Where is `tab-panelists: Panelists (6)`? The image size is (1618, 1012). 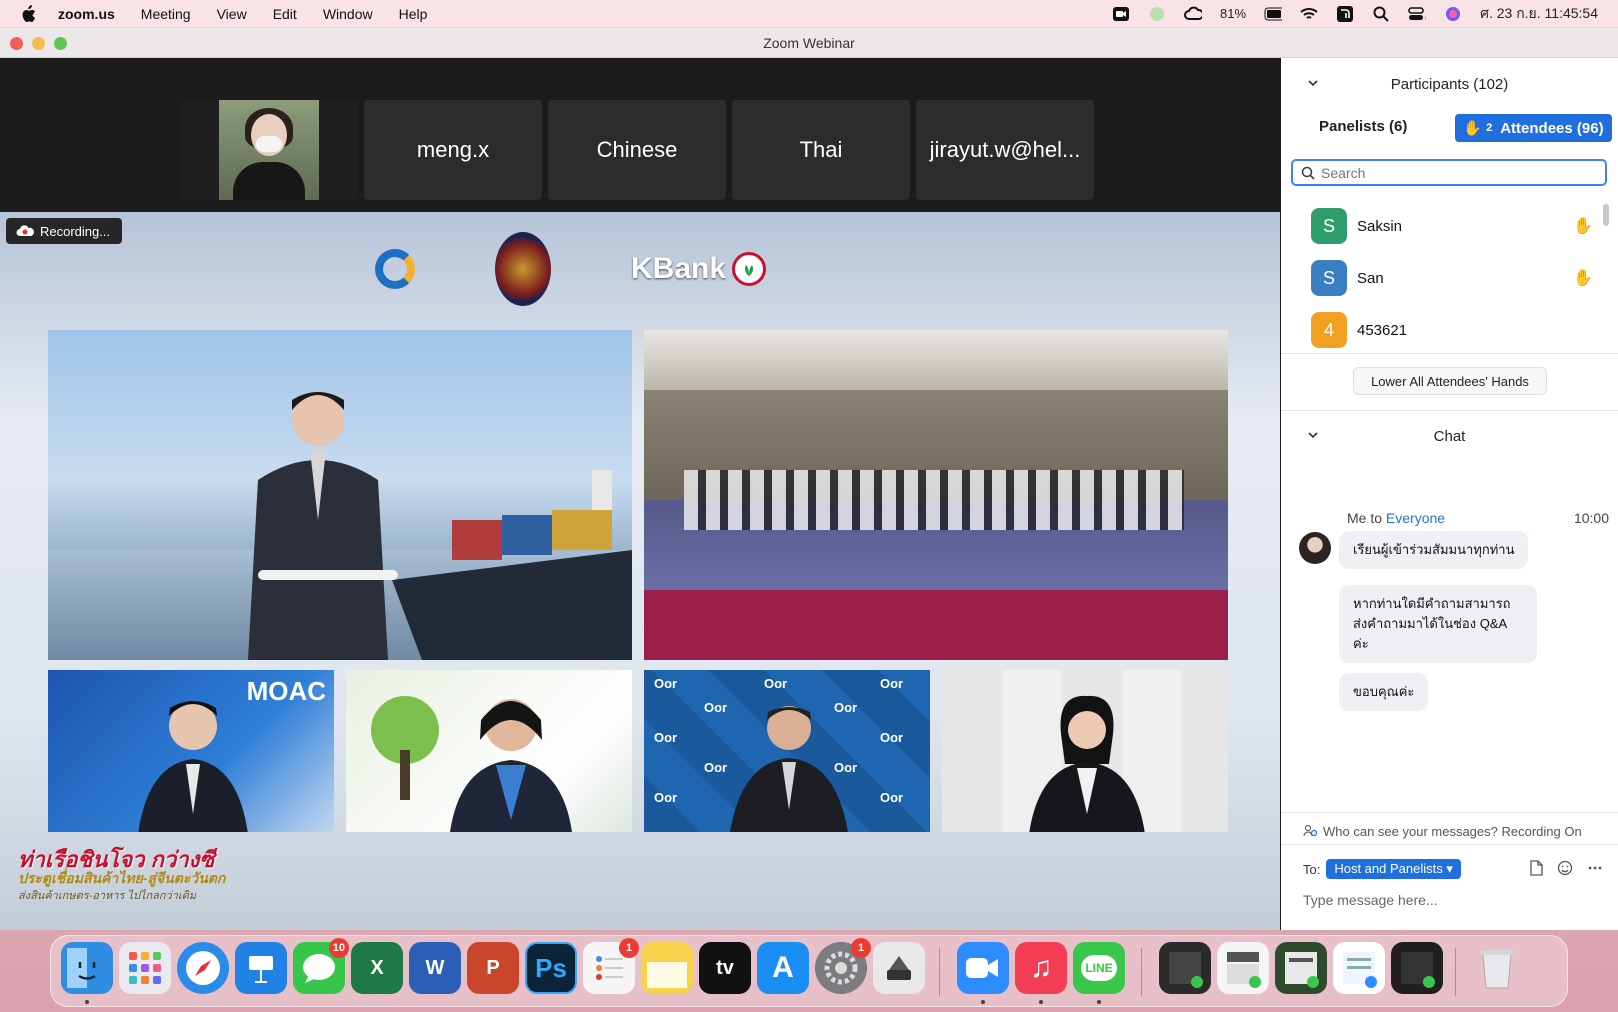
tab-panelists: Panelists (6) is located at coordinates (1363, 126).